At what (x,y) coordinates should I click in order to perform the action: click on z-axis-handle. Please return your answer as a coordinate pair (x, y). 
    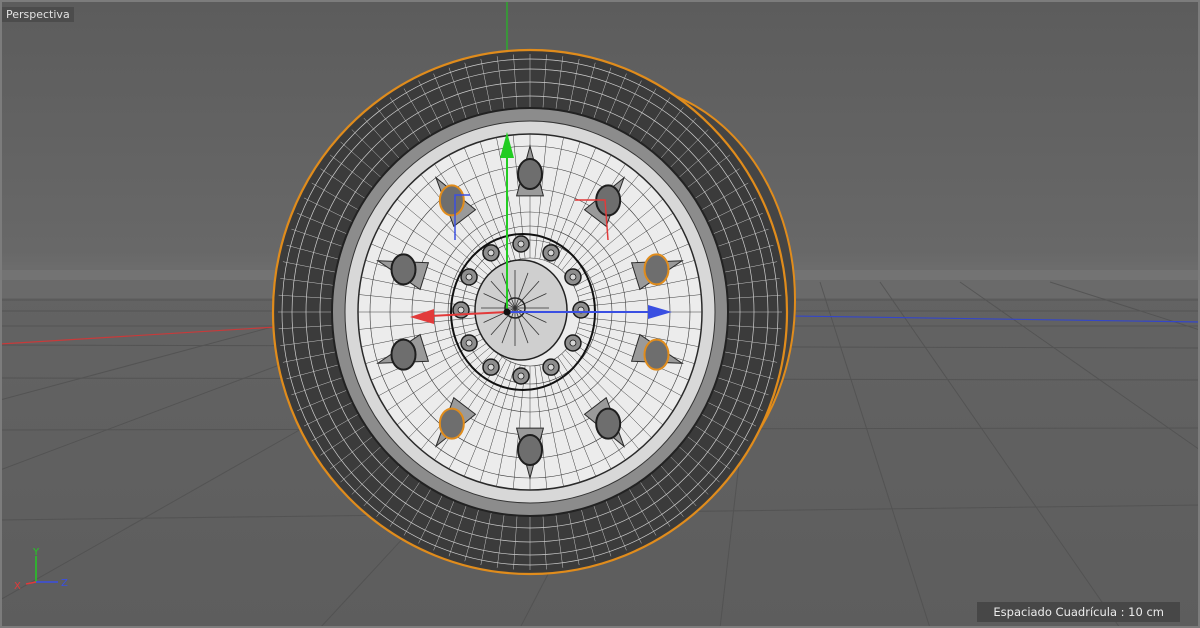
    Looking at the image, I should click on (660, 312).